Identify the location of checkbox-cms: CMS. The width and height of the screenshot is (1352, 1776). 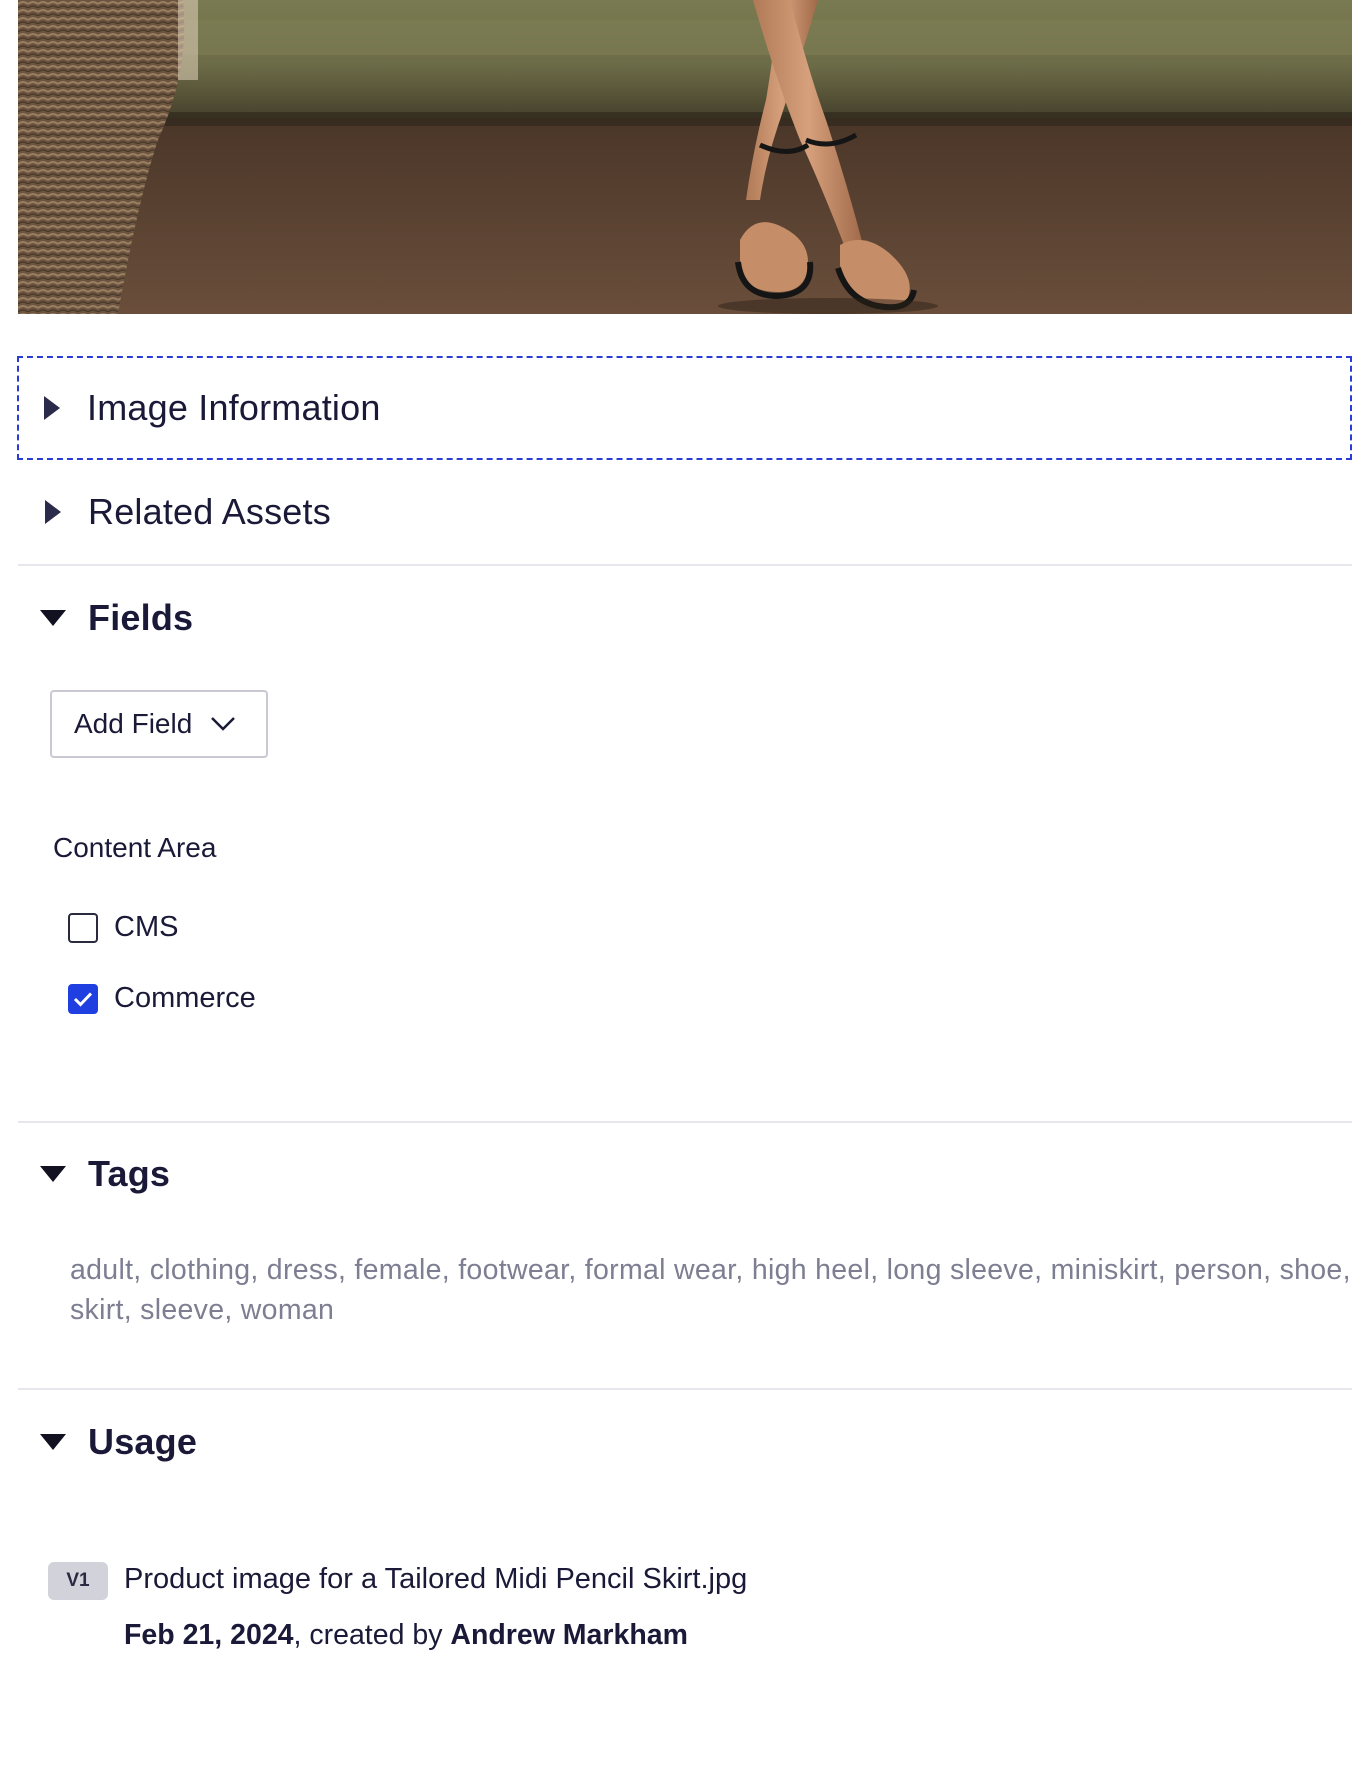
(123, 927).